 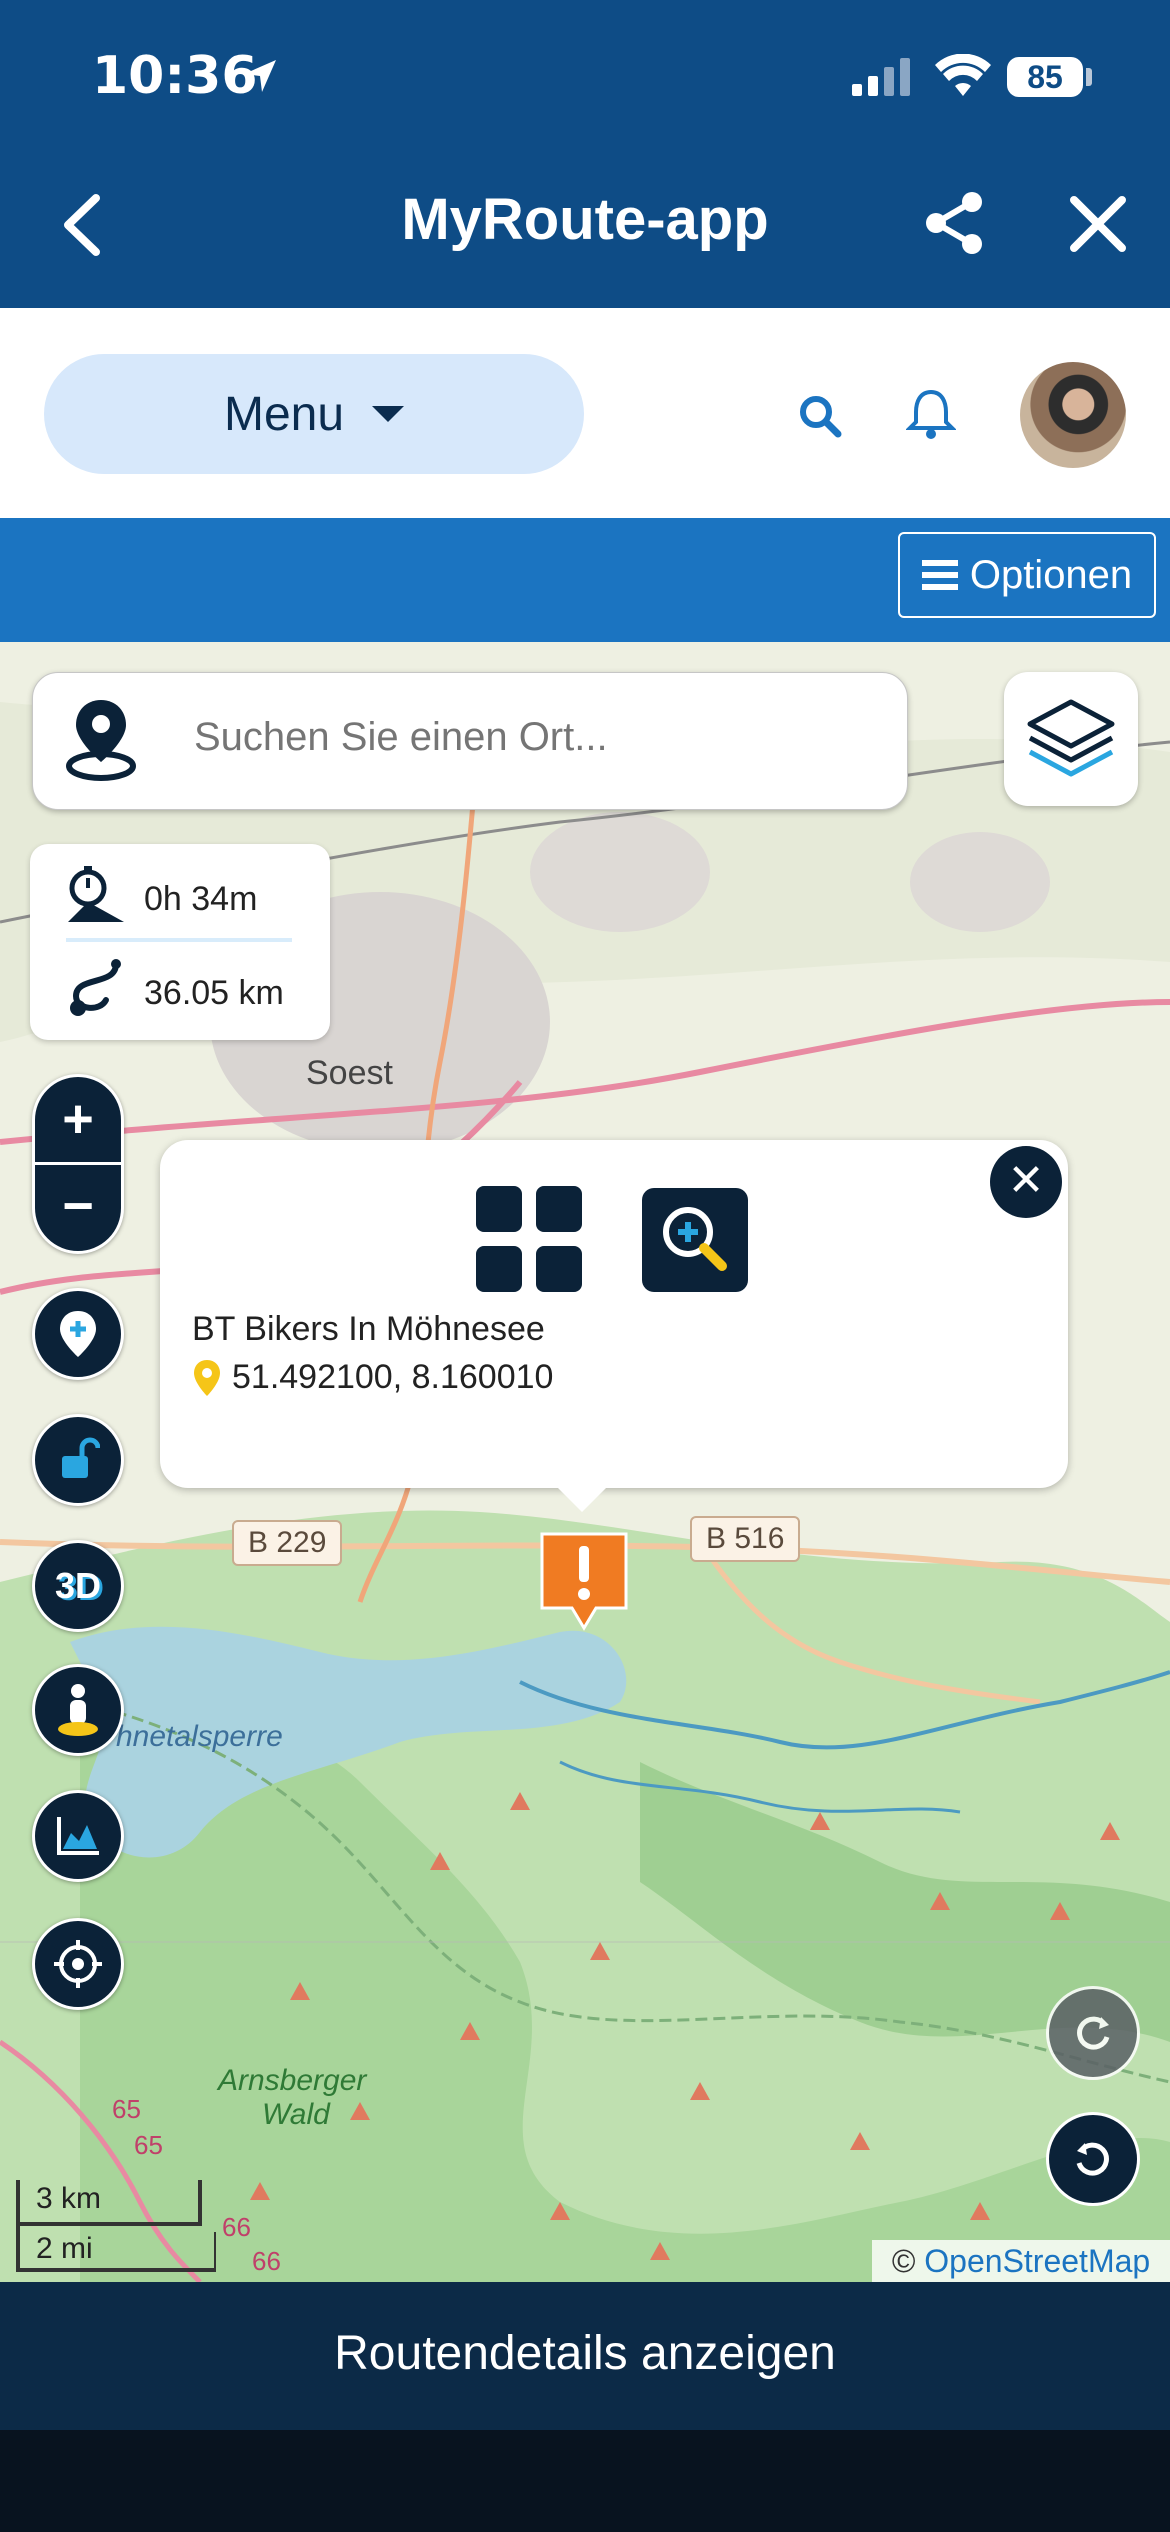 I want to click on options-button: Optionen, so click(x=1027, y=575).